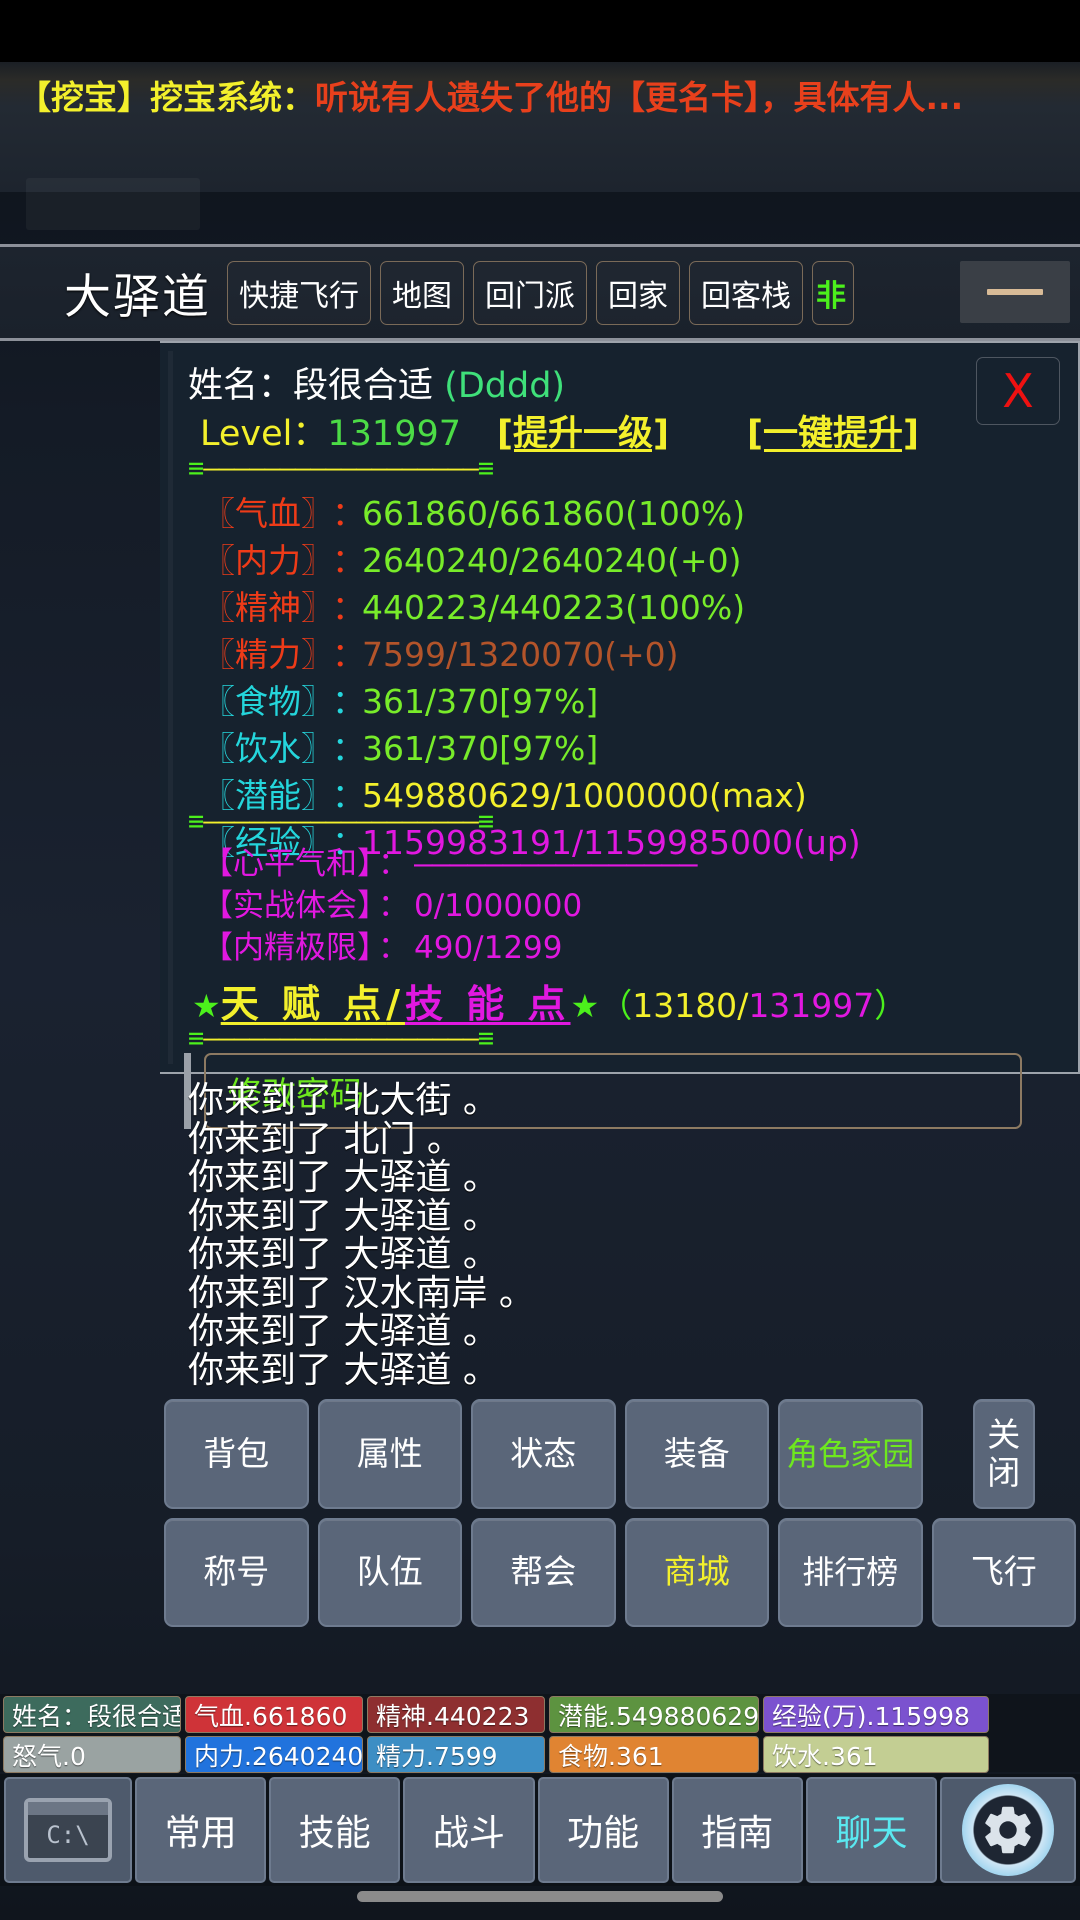  What do you see at coordinates (746, 292) in the screenshot?
I see `nav-button-return-inn: 回客栈` at bounding box center [746, 292].